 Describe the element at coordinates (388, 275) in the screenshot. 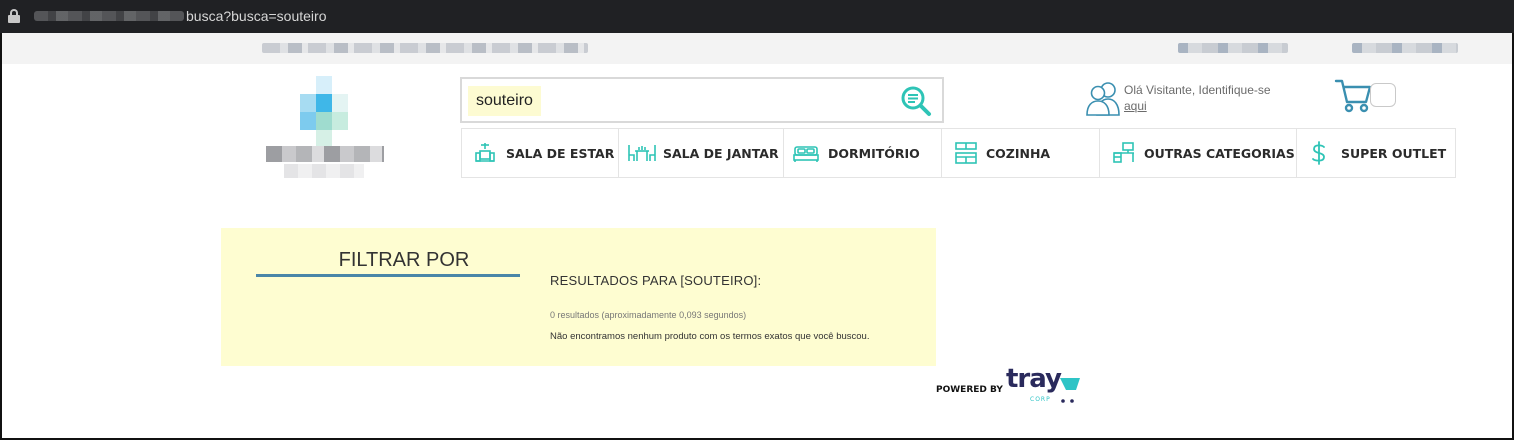

I see `filter-underline` at that location.